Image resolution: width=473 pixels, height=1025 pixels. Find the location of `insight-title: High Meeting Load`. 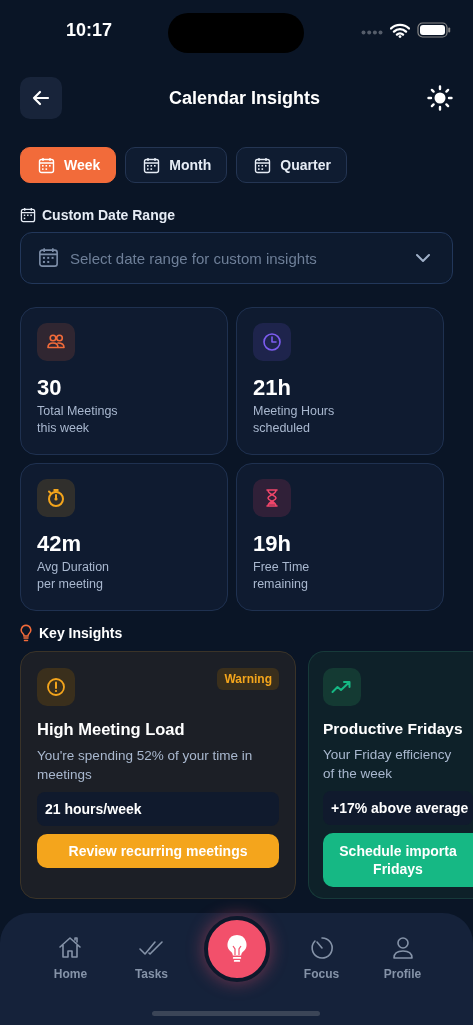

insight-title: High Meeting Load is located at coordinates (111, 729).